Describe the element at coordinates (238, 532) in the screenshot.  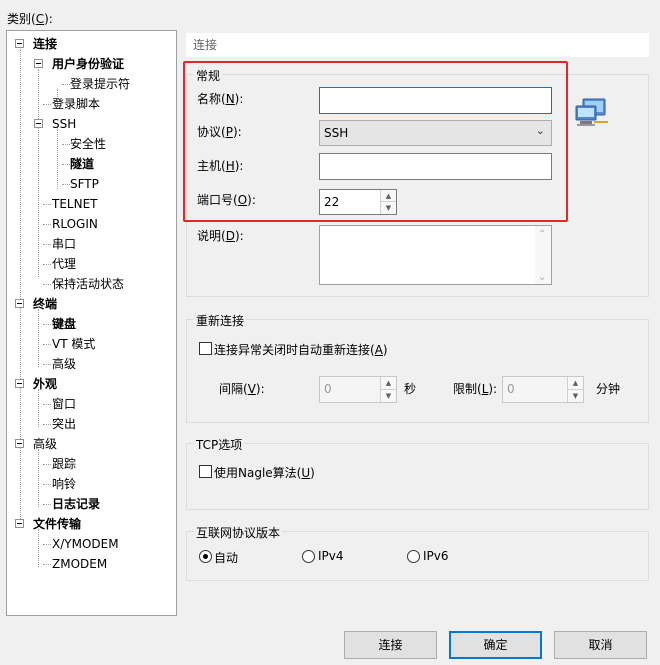
I see `ip-version-group-label: 互联网协议版本` at that location.